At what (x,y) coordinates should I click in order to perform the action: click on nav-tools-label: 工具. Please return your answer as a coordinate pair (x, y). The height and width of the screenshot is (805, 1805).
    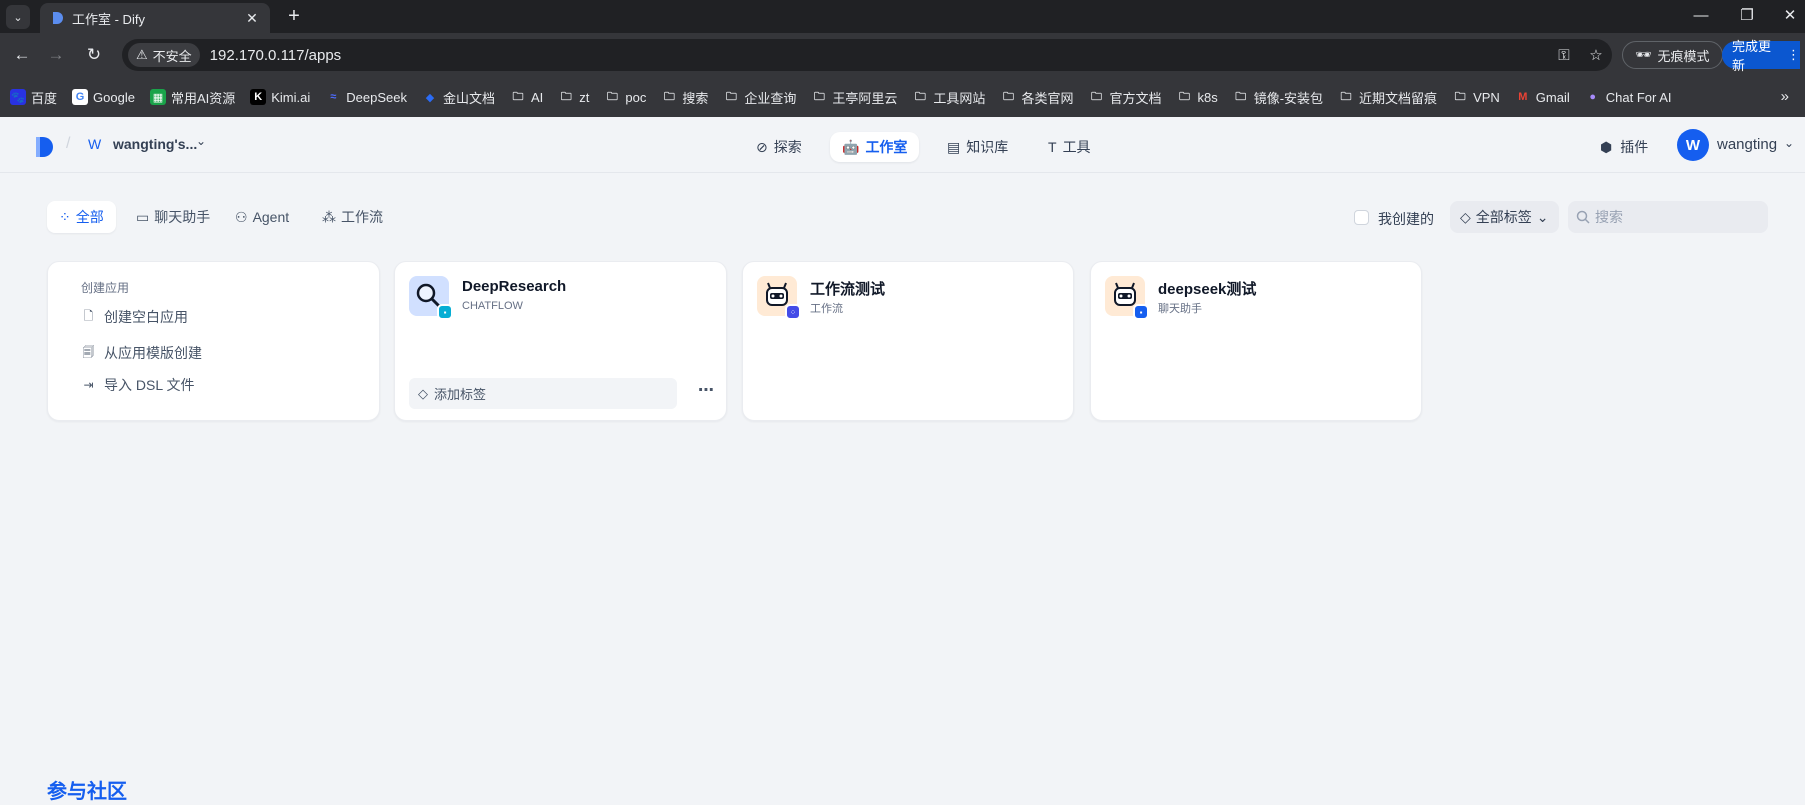
    Looking at the image, I should click on (1076, 147).